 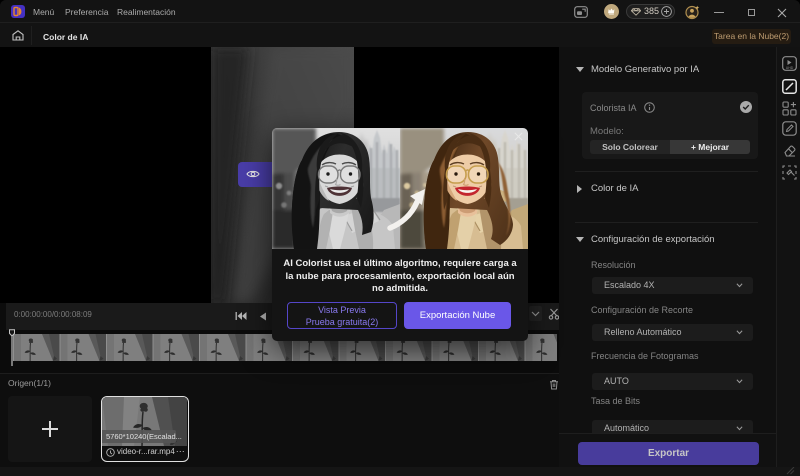 What do you see at coordinates (790, 68) in the screenshot?
I see `svg-text: UHD` at bounding box center [790, 68].